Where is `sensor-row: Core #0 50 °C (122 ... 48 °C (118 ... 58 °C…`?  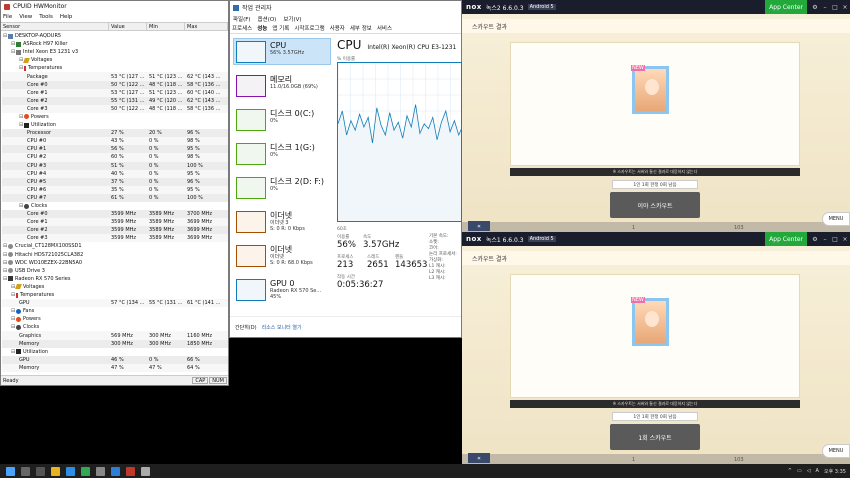
sensor-row: Core #0 50 °C (122 ... 48 °C (118 ... 58 °C… is located at coordinates (115, 84).